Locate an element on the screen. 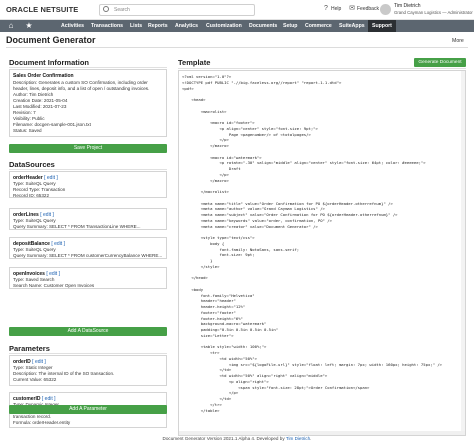 This screenshot has height=448, width=474. generate-document-button: Generate Document is located at coordinates (440, 62).